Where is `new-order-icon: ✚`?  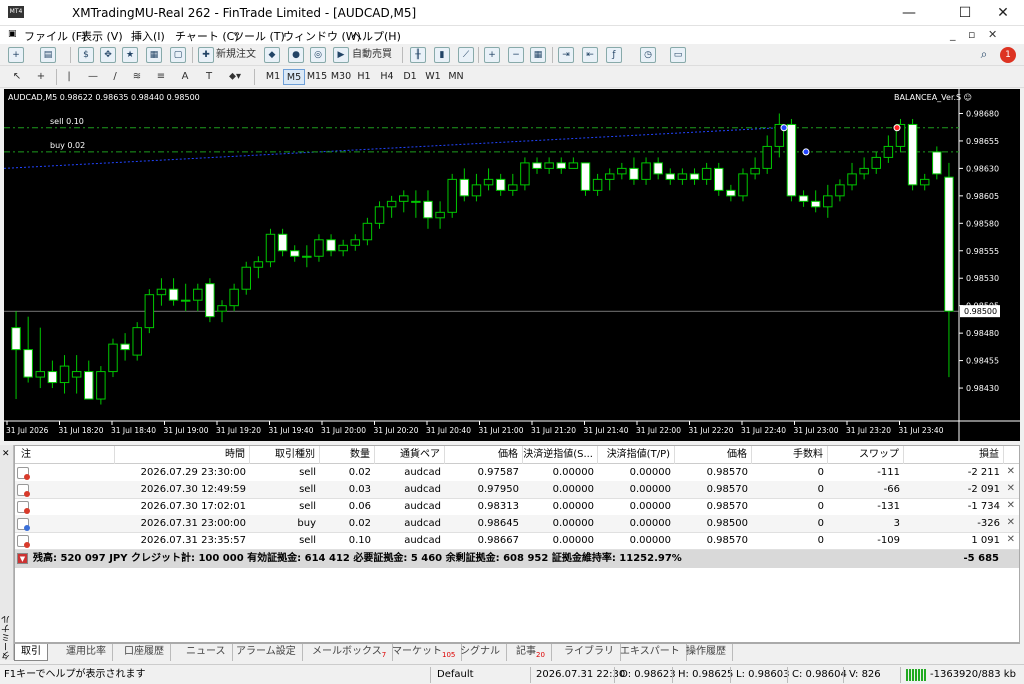 new-order-icon: ✚ is located at coordinates (206, 55).